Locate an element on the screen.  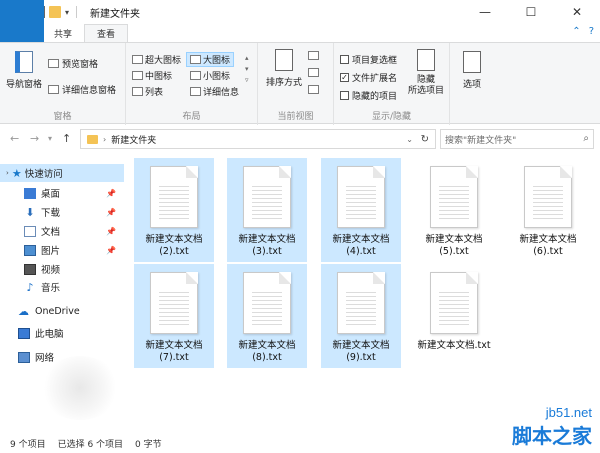
file-item: 新建文本文档 (9).txt is located at coordinates (361, 316).